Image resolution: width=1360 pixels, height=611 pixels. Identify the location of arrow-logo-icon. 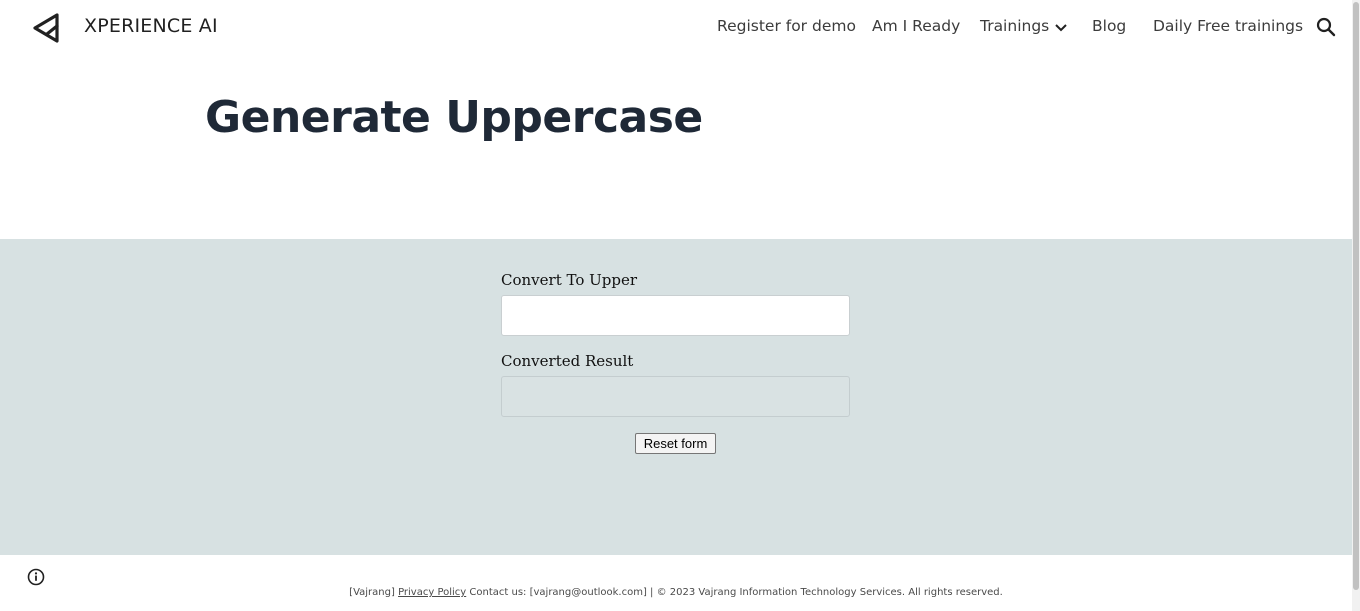
(46, 28).